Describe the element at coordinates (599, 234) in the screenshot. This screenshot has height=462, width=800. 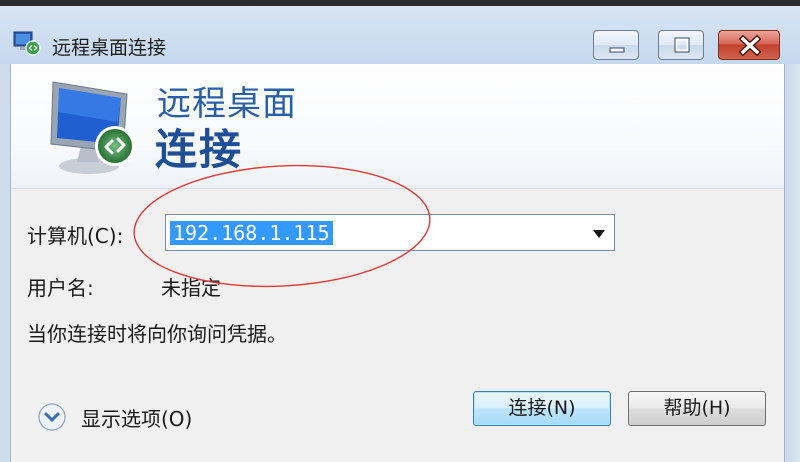
I see `dropdown-arrow-icon` at that location.